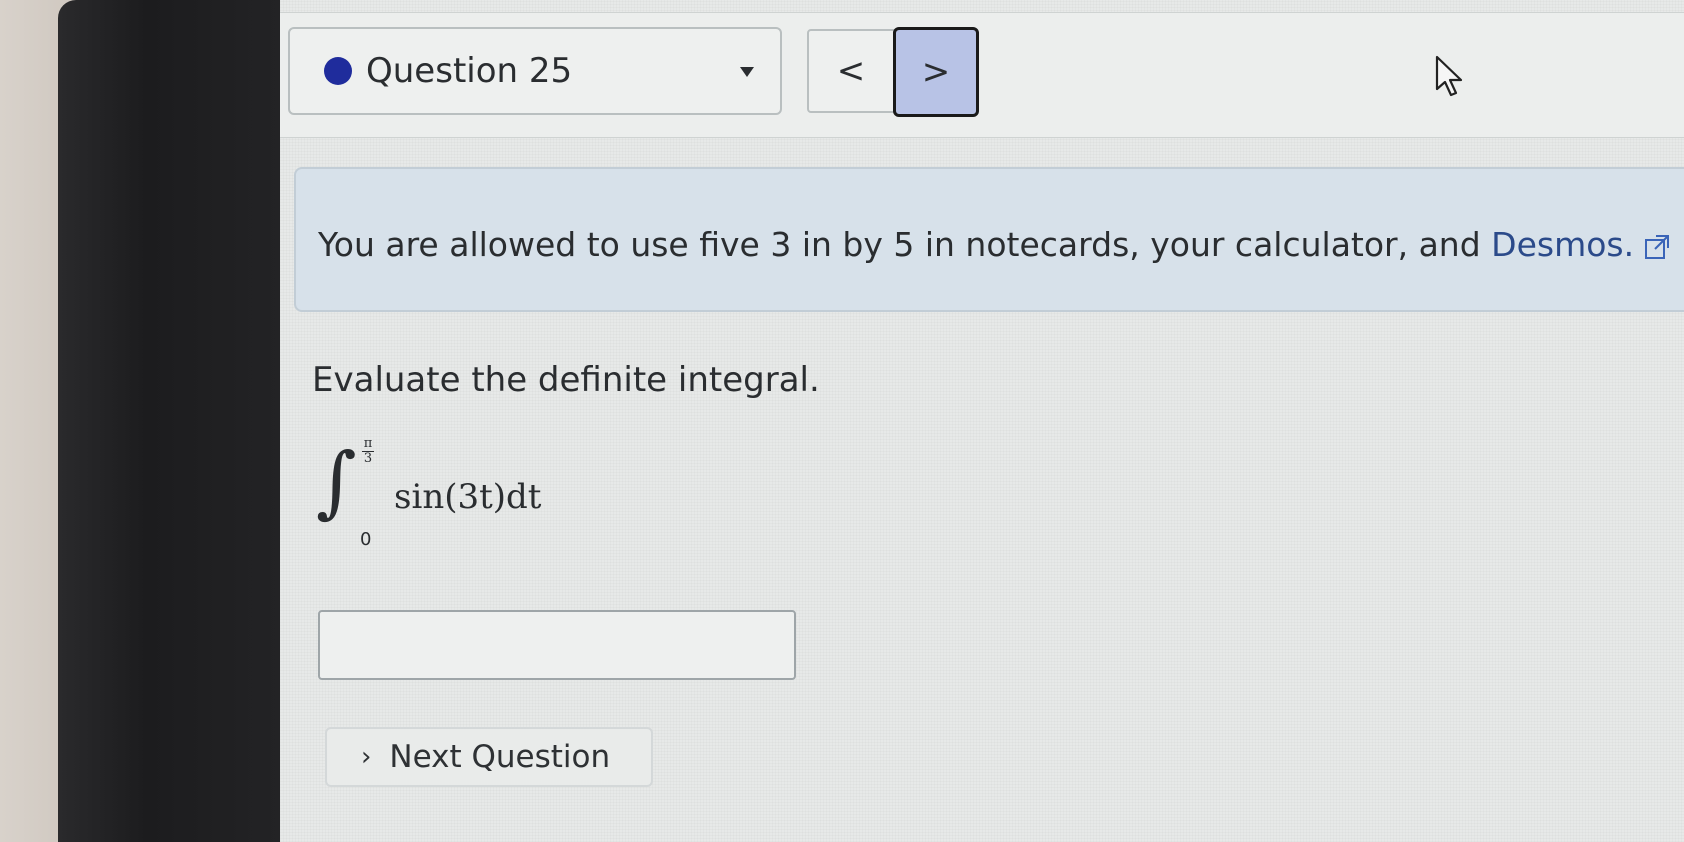 The width and height of the screenshot is (1684, 842). I want to click on question-status-dot, so click(338, 71).